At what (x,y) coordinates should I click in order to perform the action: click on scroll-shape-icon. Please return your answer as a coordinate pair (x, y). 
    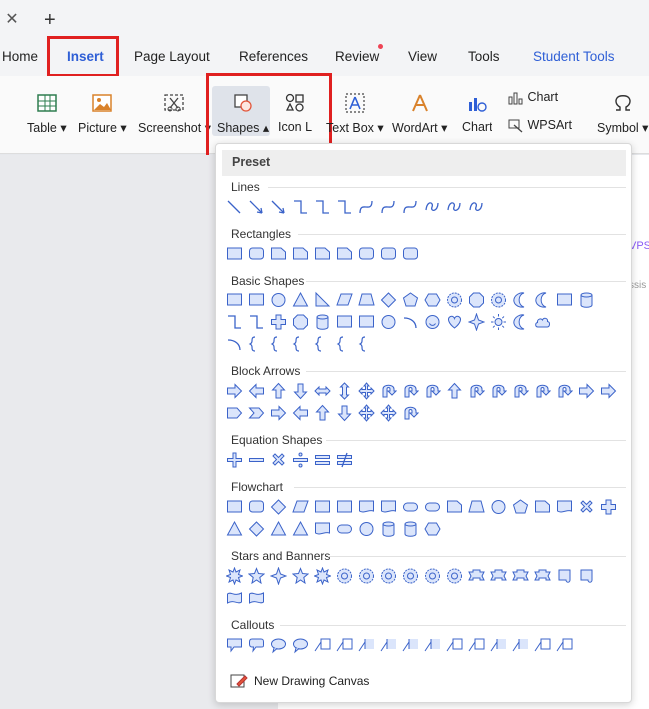
    Looking at the image, I should click on (586, 576).